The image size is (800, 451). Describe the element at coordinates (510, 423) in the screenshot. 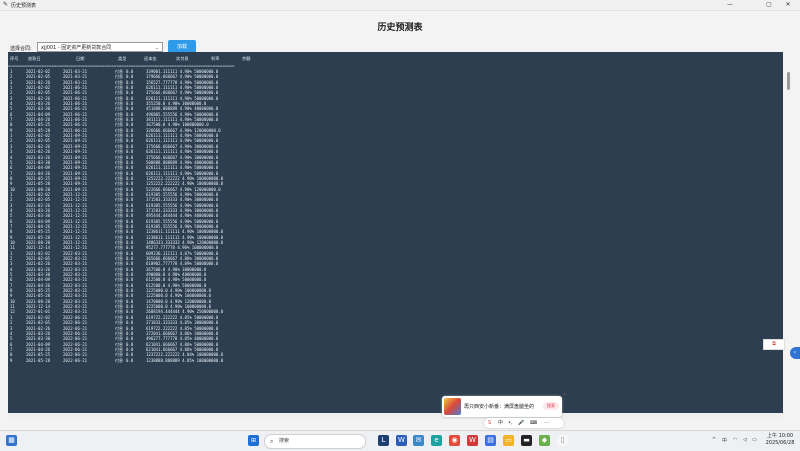

I see `ime-punct: •,` at that location.